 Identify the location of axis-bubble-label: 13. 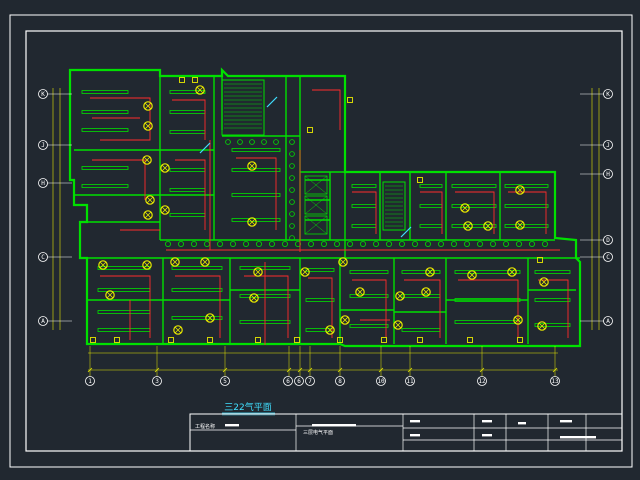
(555, 381).